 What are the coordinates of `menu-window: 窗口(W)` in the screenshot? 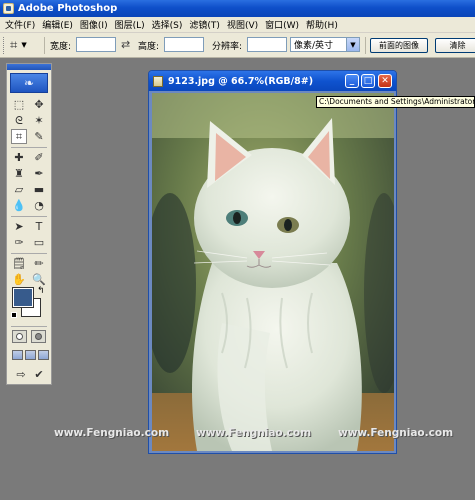 It's located at (283, 24).